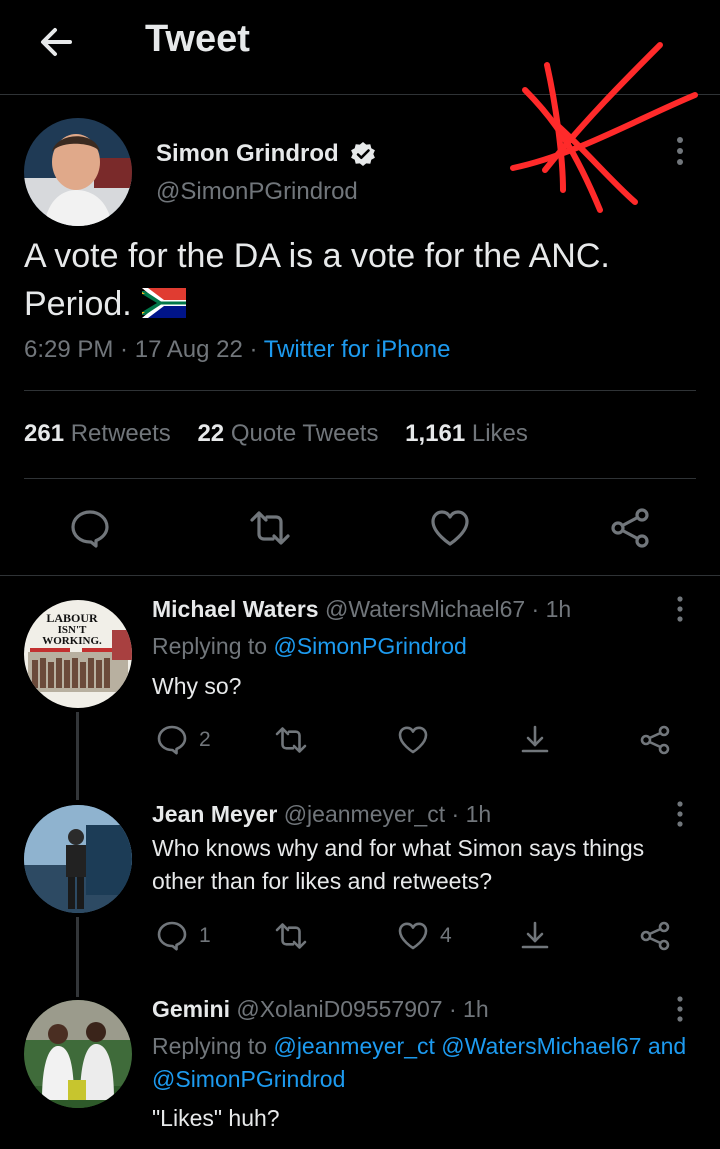 This screenshot has height=1149, width=720. Describe the element at coordinates (197, 686) in the screenshot. I see `reply-text: Why so?` at that location.